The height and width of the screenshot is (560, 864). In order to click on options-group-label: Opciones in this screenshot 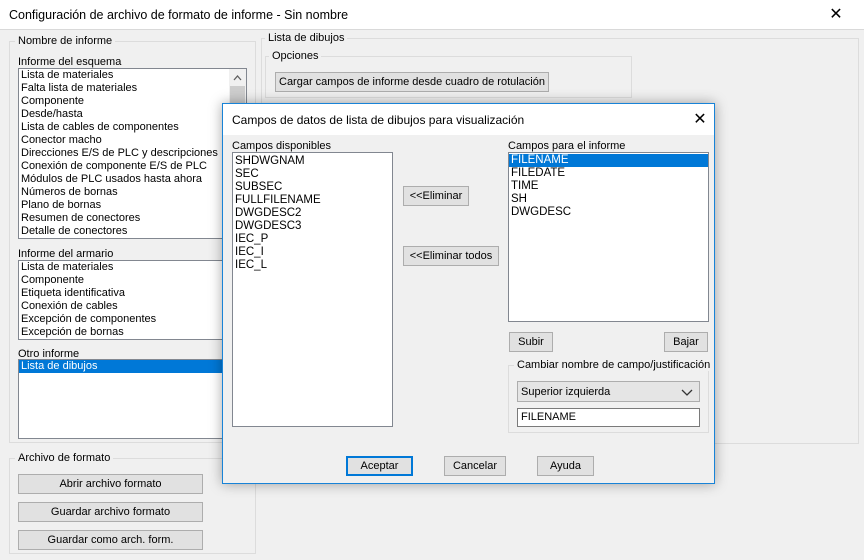, I will do `click(295, 56)`.